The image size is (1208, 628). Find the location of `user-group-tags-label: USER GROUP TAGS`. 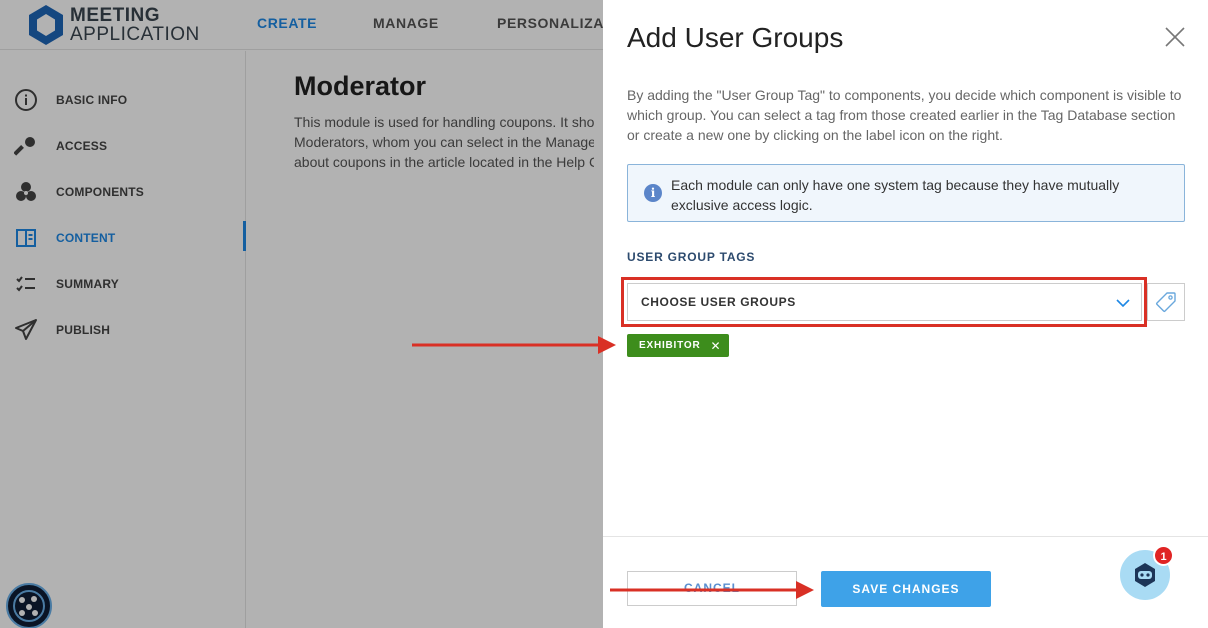

user-group-tags-label: USER GROUP TAGS is located at coordinates (691, 257).